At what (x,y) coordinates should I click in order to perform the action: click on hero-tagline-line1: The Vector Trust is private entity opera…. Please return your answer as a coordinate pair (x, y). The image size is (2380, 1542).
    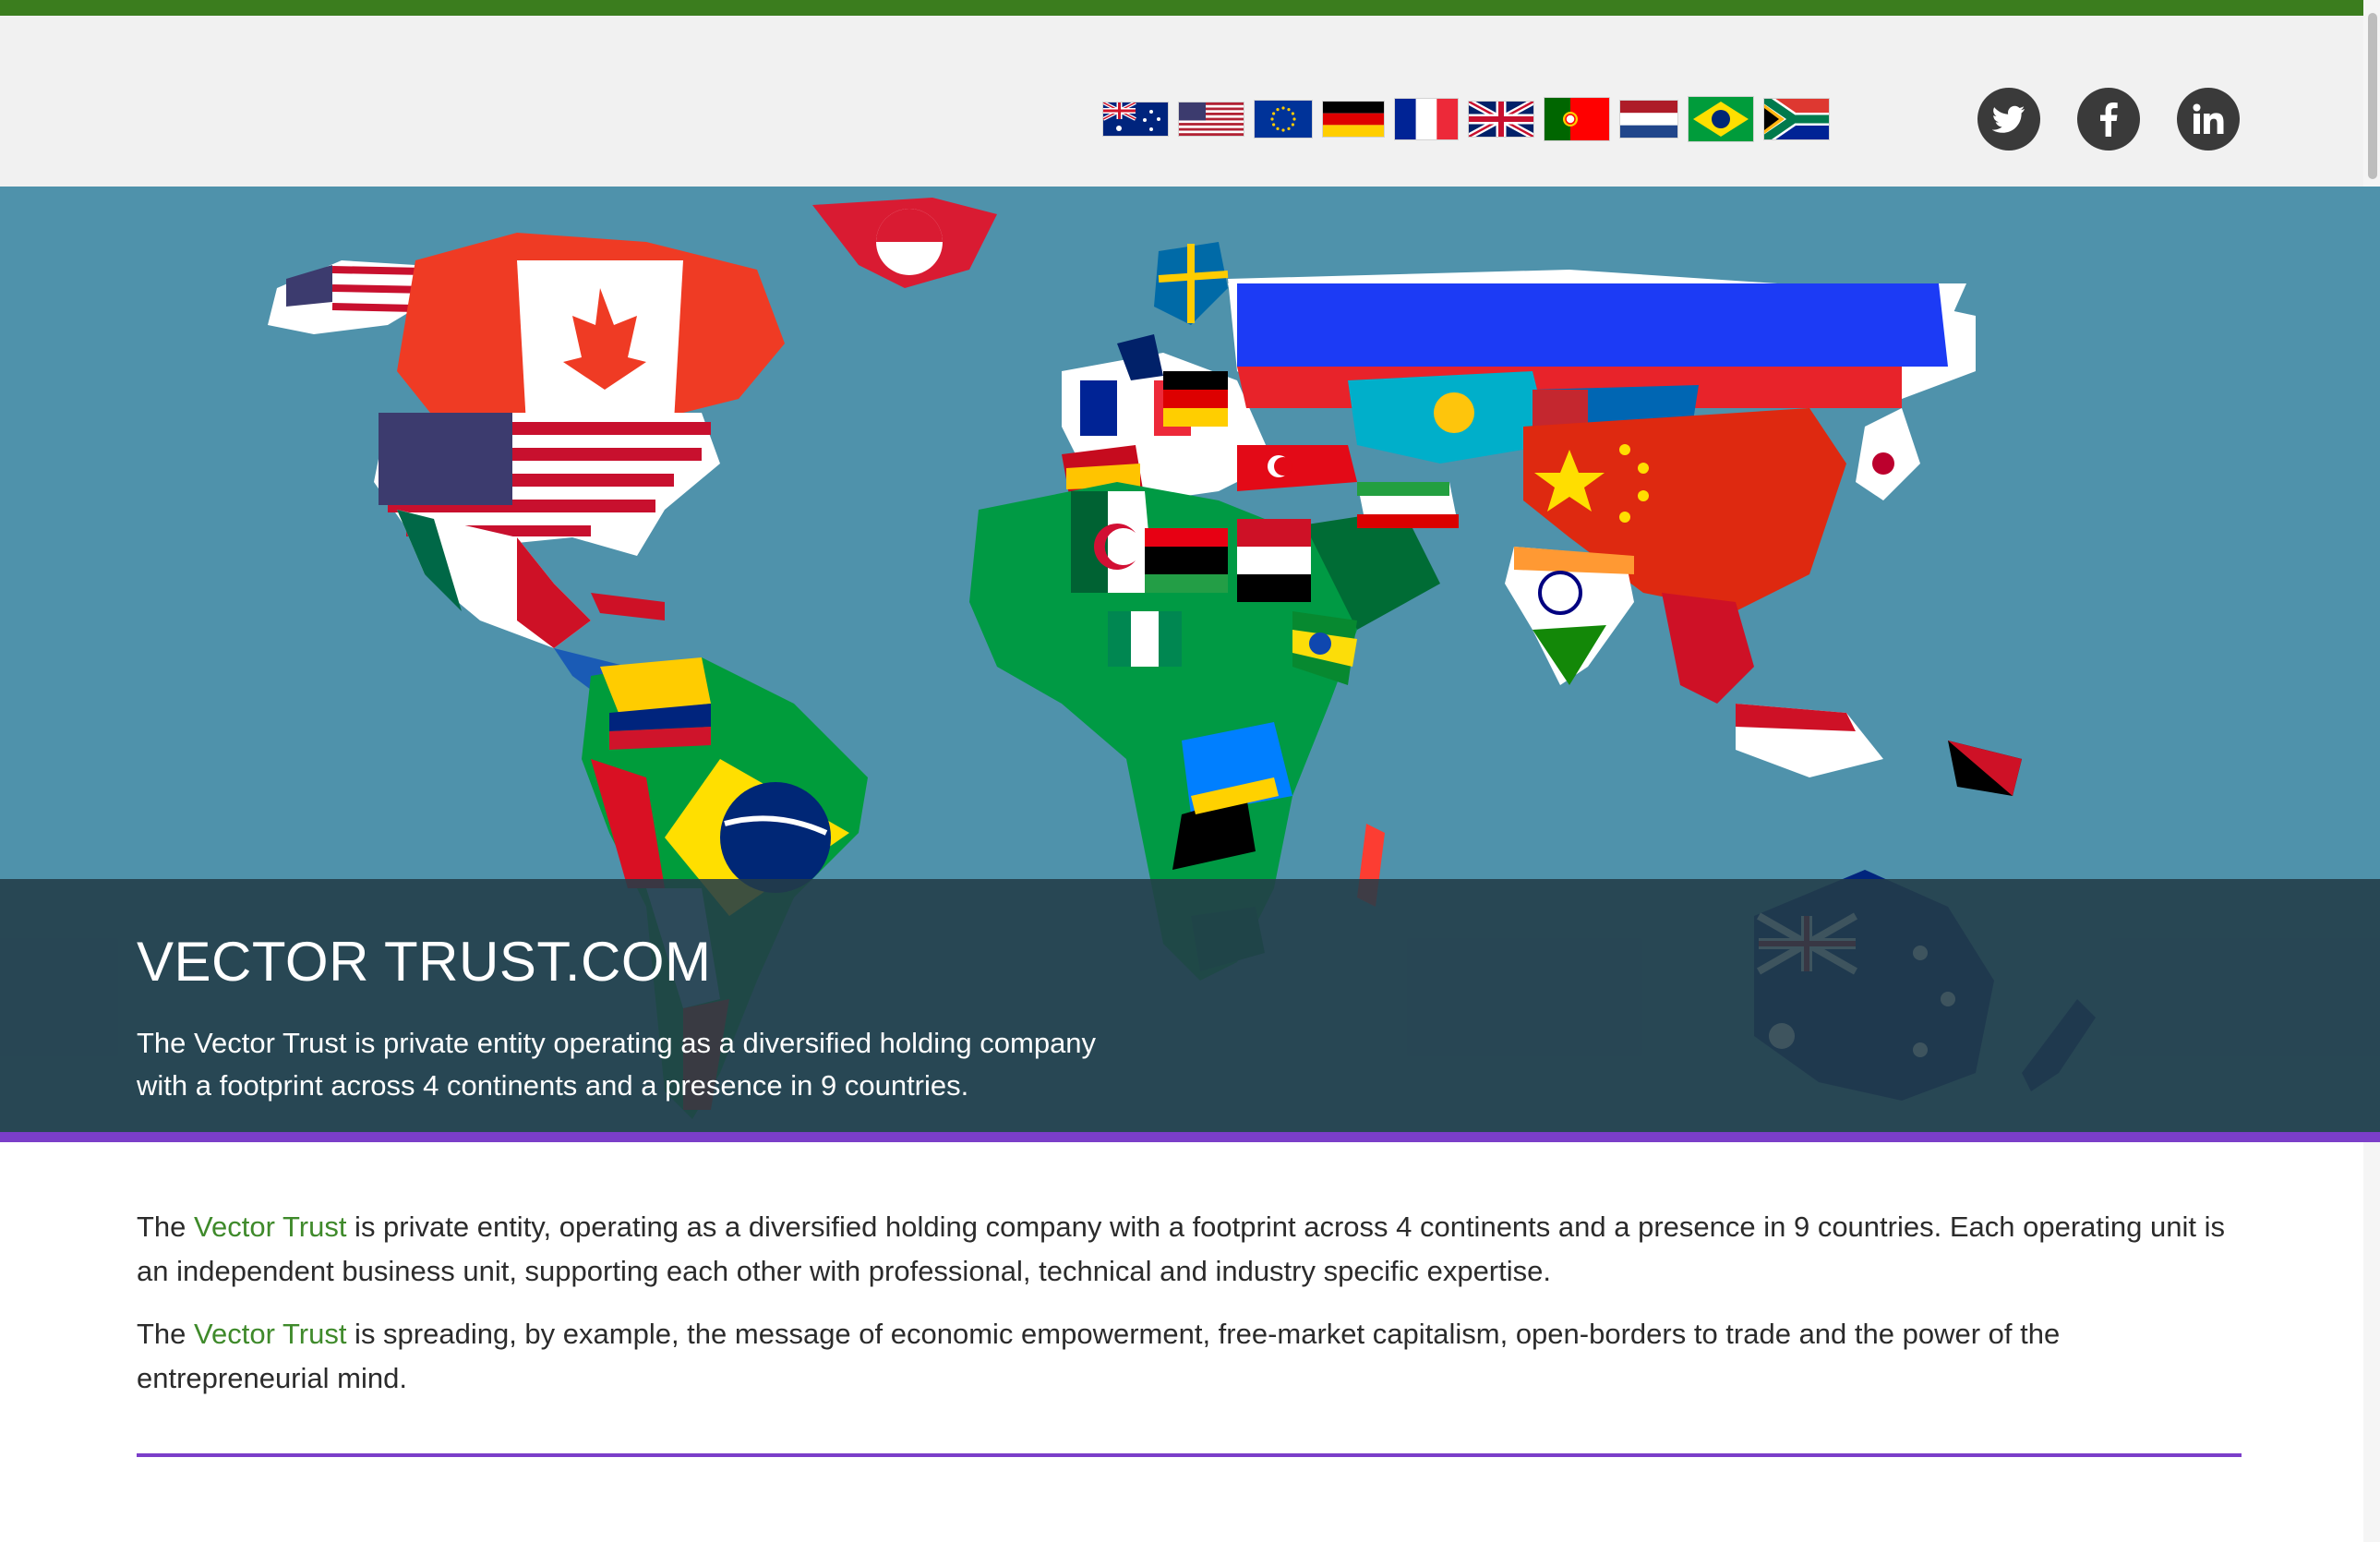
    Looking at the image, I should click on (617, 1043).